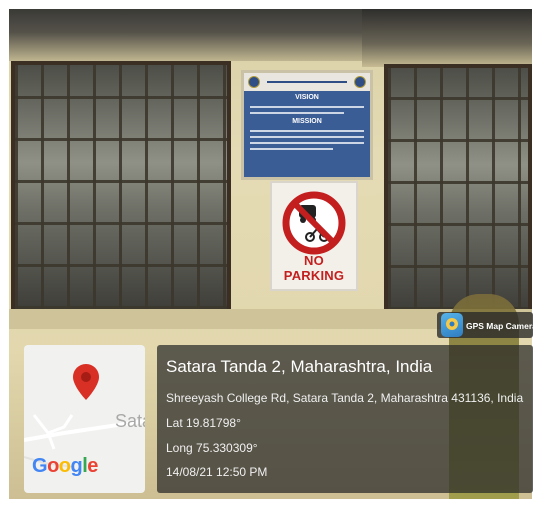 This screenshot has height=507, width=541. Describe the element at coordinates (217, 472) in the screenshot. I see `timestamp-text: 14/08/21 12:50 PM` at that location.